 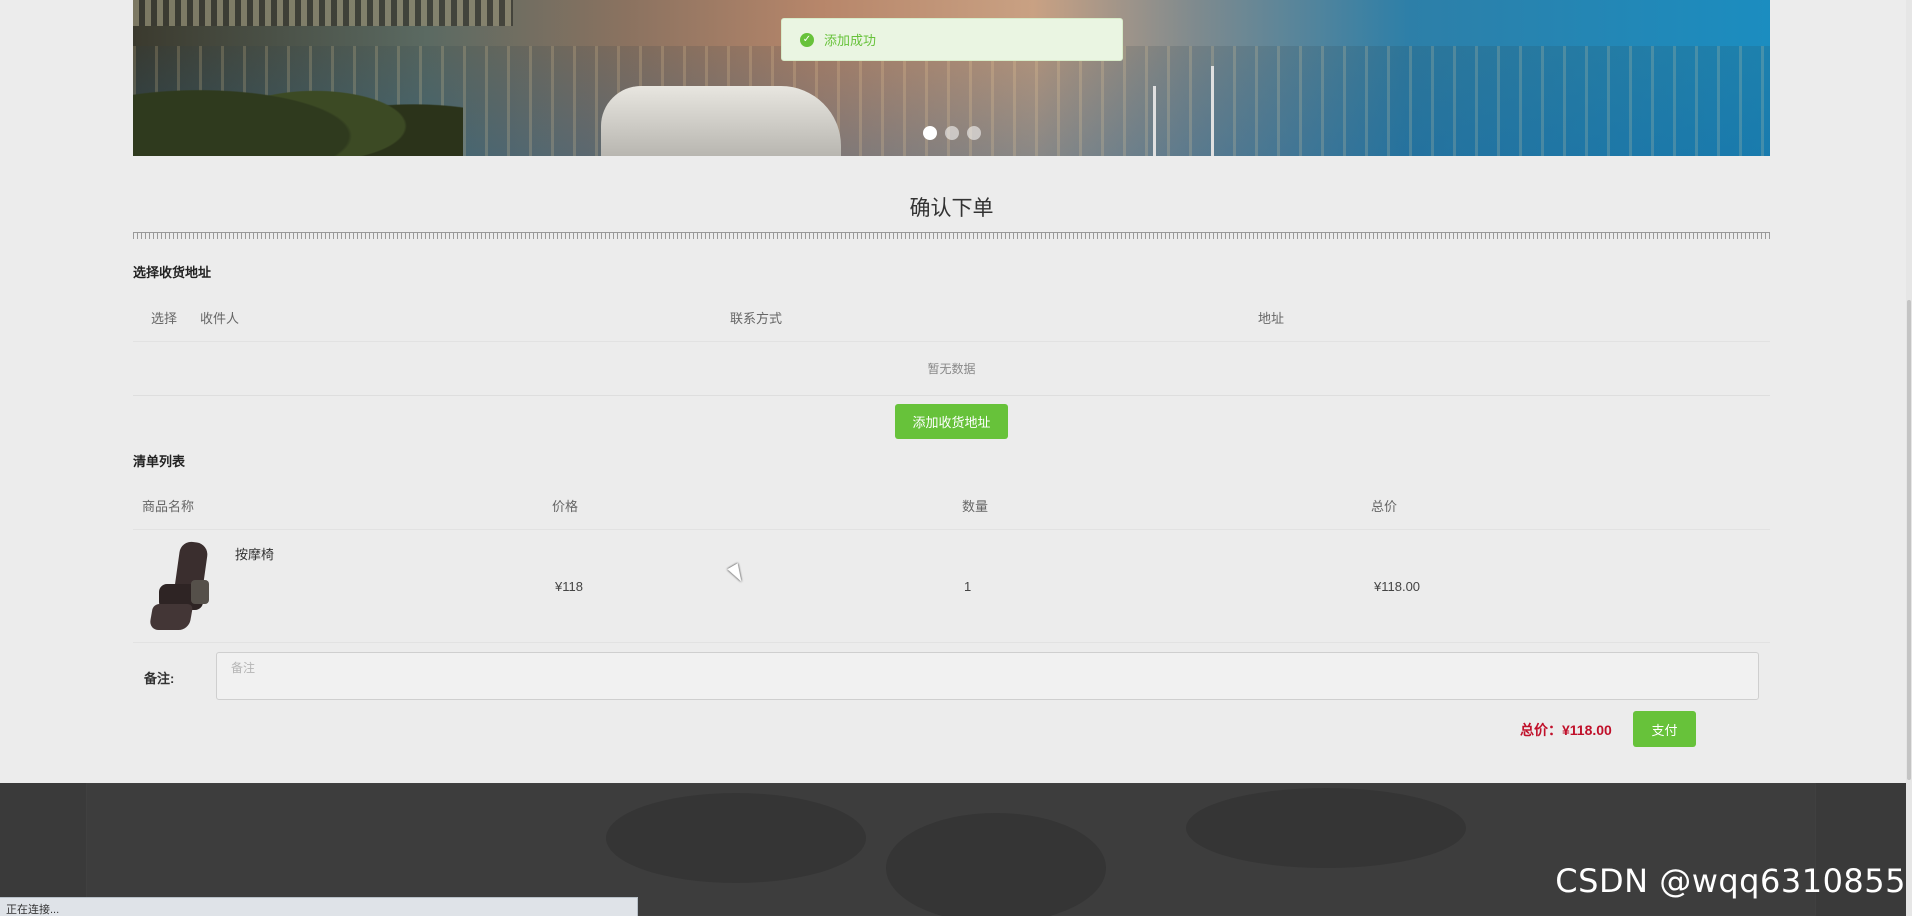 I want to click on col-recipient: 收件人, so click(x=220, y=318).